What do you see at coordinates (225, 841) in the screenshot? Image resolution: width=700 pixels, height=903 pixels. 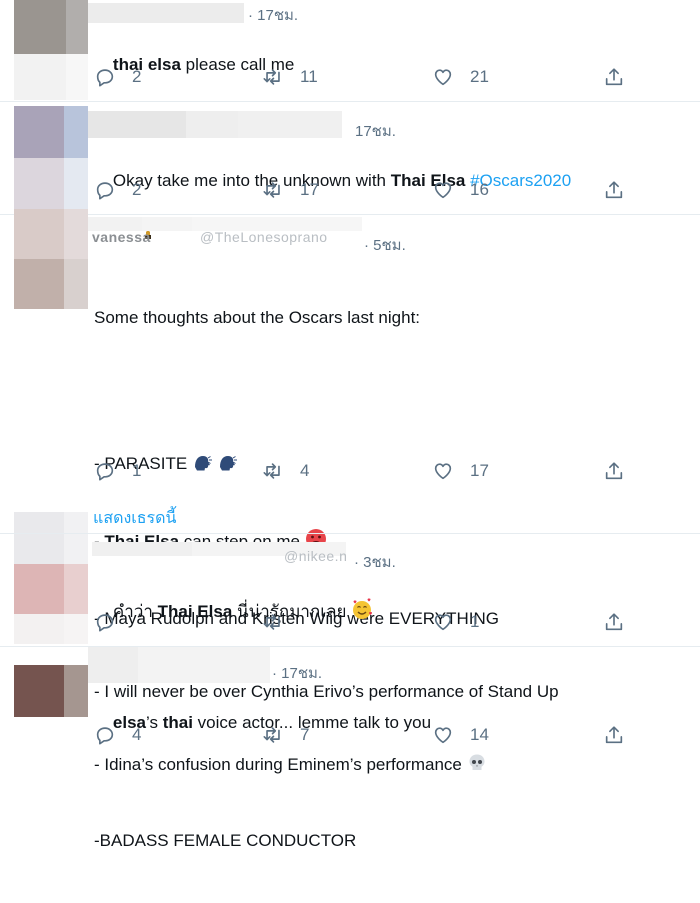 I see `text-span: -BADASS FEMALE CONDUCTOR` at bounding box center [225, 841].